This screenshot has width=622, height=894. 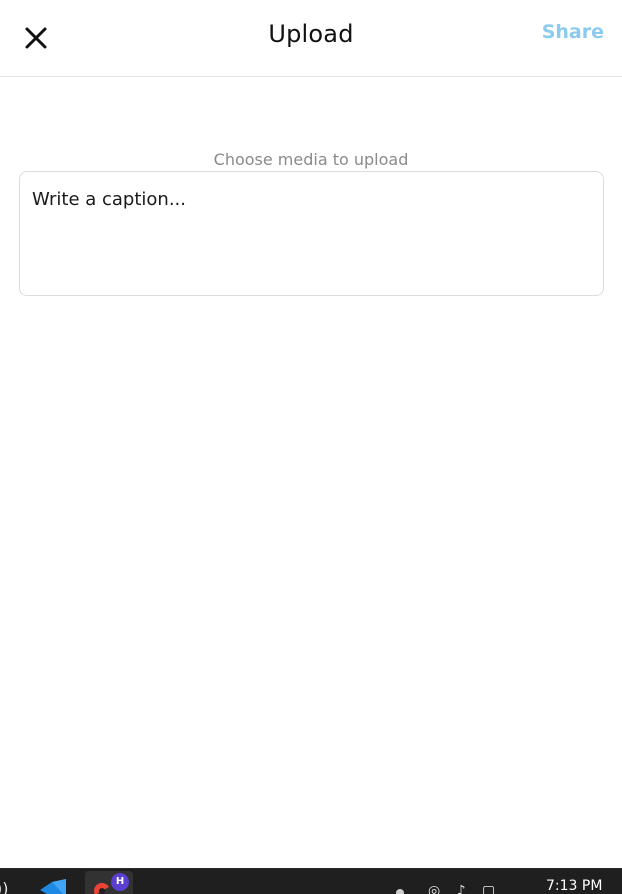 What do you see at coordinates (120, 882) in the screenshot?
I see `browser-profile-badge: H` at bounding box center [120, 882].